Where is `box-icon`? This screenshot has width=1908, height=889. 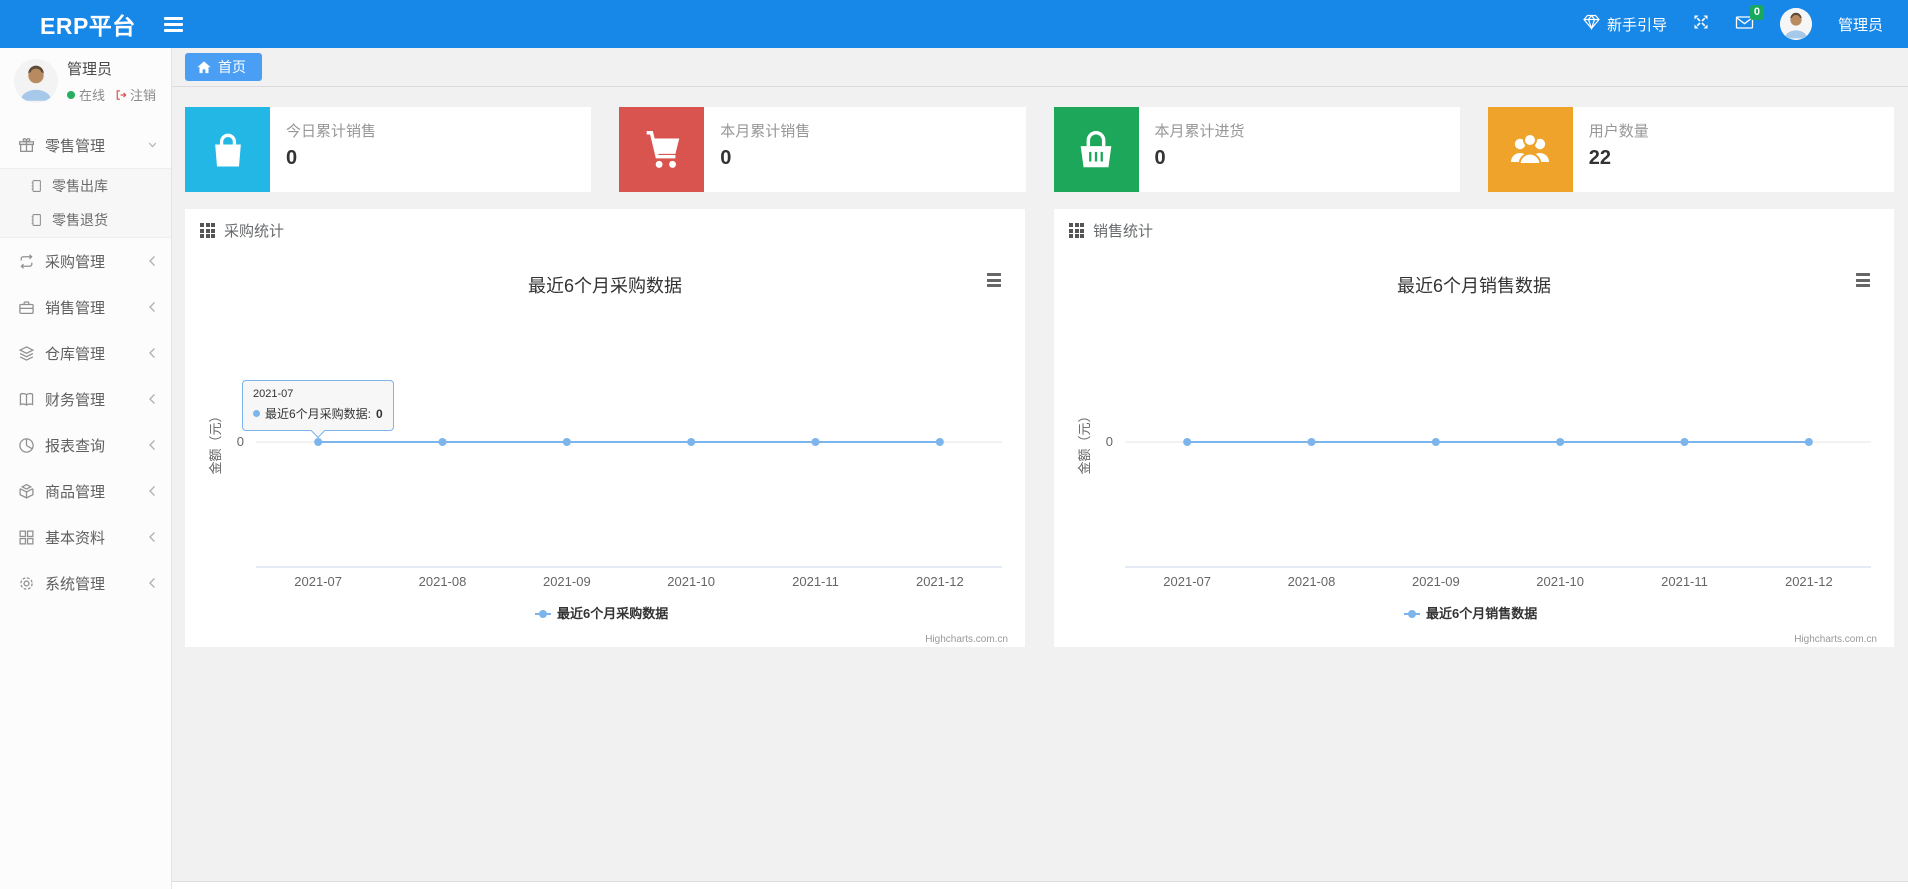
box-icon is located at coordinates (26, 491).